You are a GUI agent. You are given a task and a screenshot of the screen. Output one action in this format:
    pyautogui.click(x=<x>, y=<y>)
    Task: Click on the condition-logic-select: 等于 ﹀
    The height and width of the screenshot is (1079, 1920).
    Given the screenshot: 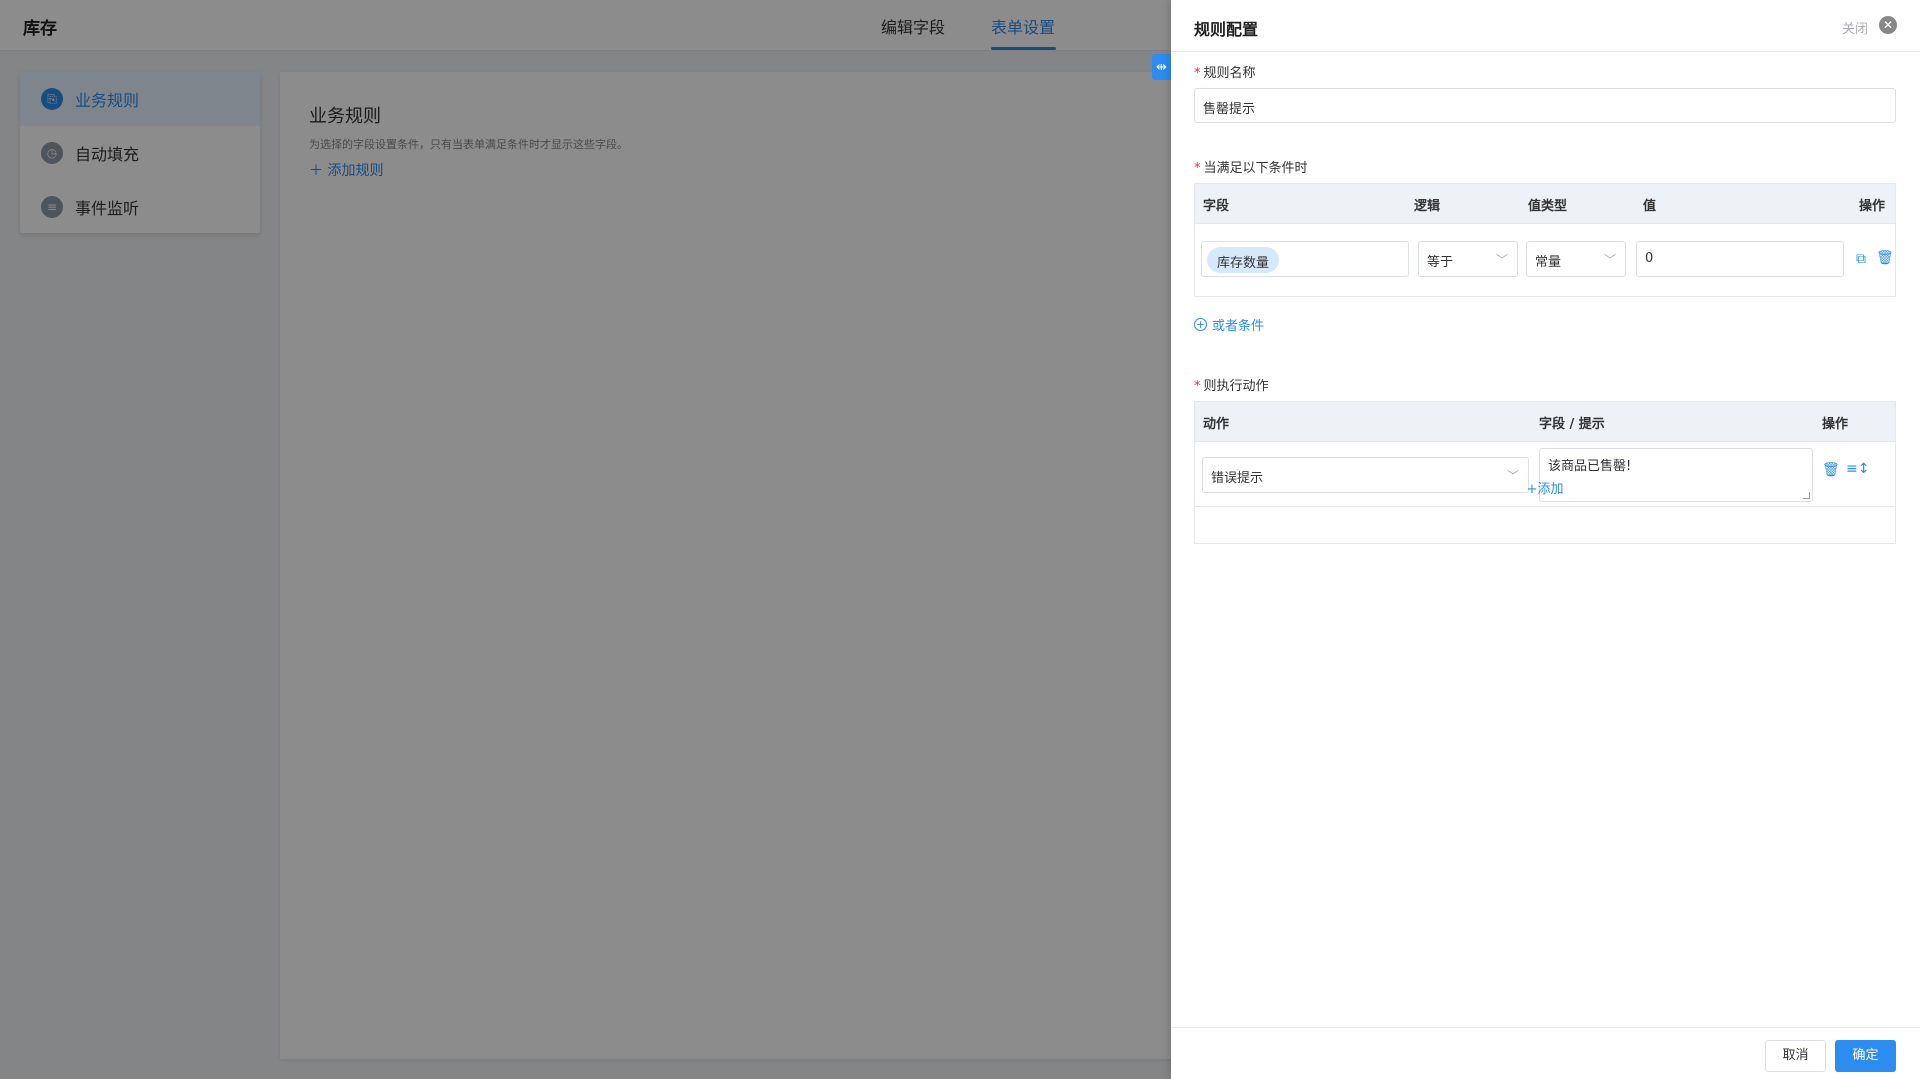 What is the action you would take?
    pyautogui.click(x=1468, y=259)
    